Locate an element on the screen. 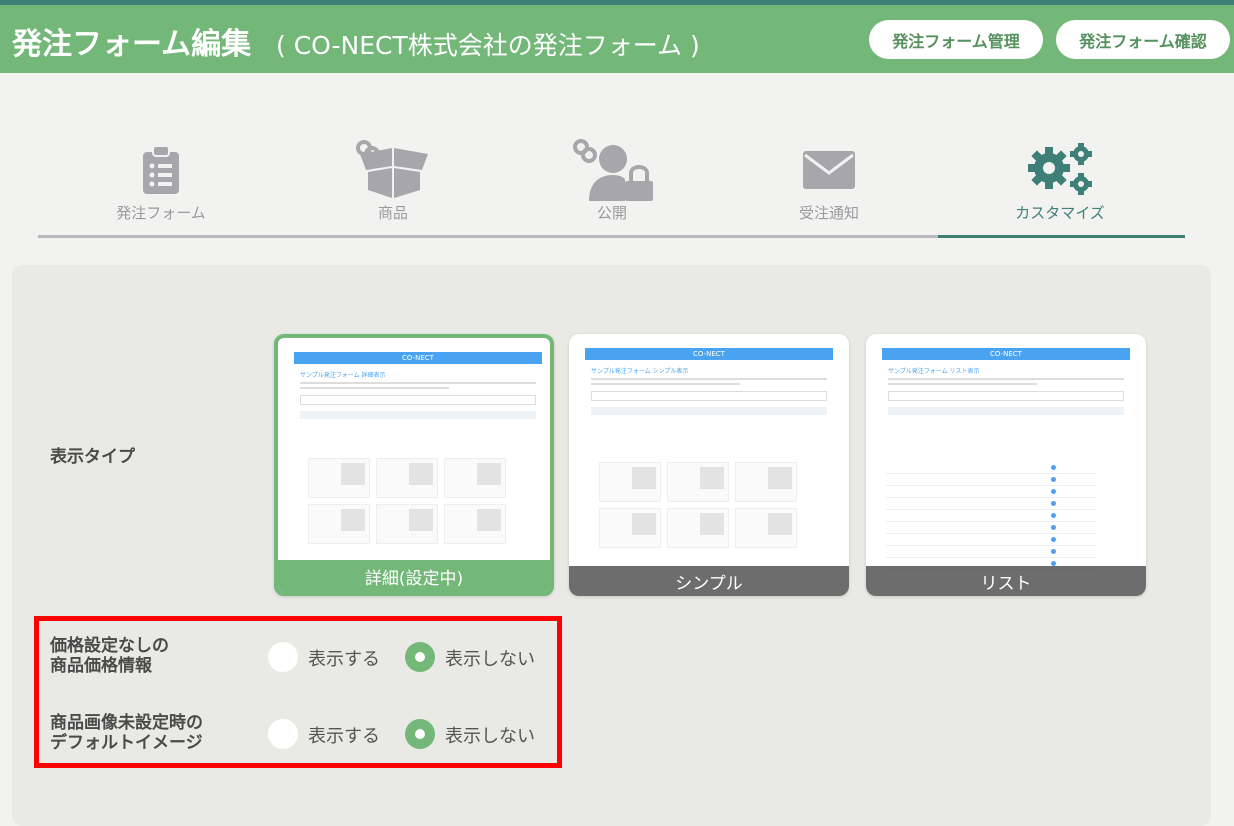 The height and width of the screenshot is (826, 1234). step-tabs: 発注フォーム 商品 公開 受注通知 カスタマイズ is located at coordinates (611, 185).